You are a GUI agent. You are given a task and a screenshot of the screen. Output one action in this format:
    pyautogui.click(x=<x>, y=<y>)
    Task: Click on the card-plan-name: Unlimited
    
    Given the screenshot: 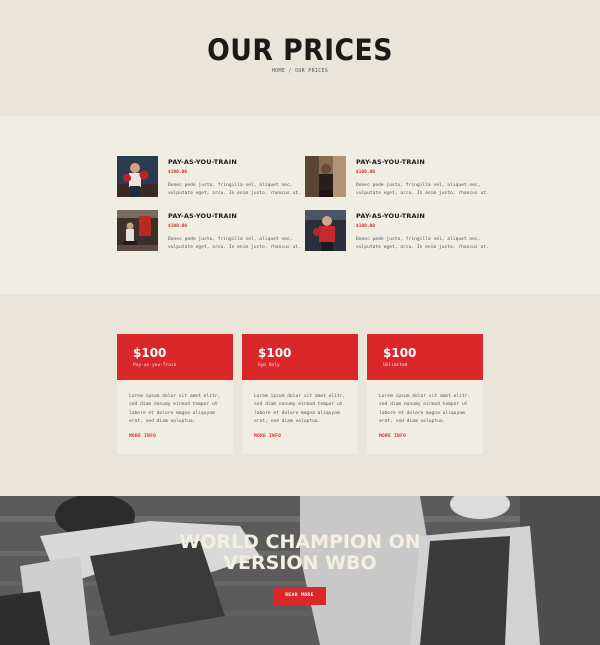 What is the action you would take?
    pyautogui.click(x=395, y=365)
    